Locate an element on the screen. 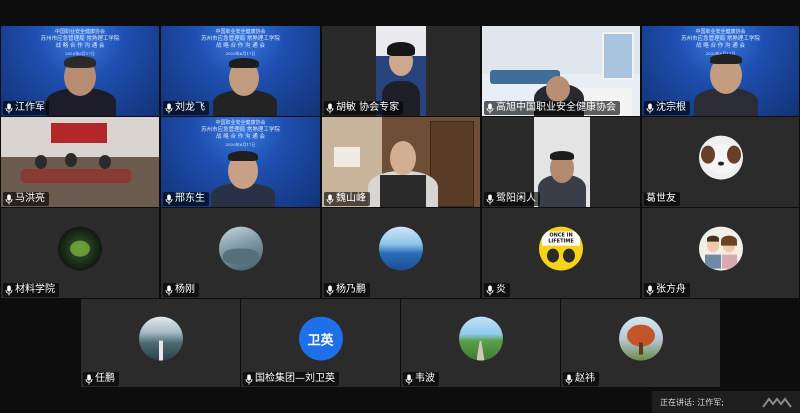 This screenshot has width=800, height=413. current-speaker-text: 正在讲话: 江作军; is located at coordinates (692, 402).